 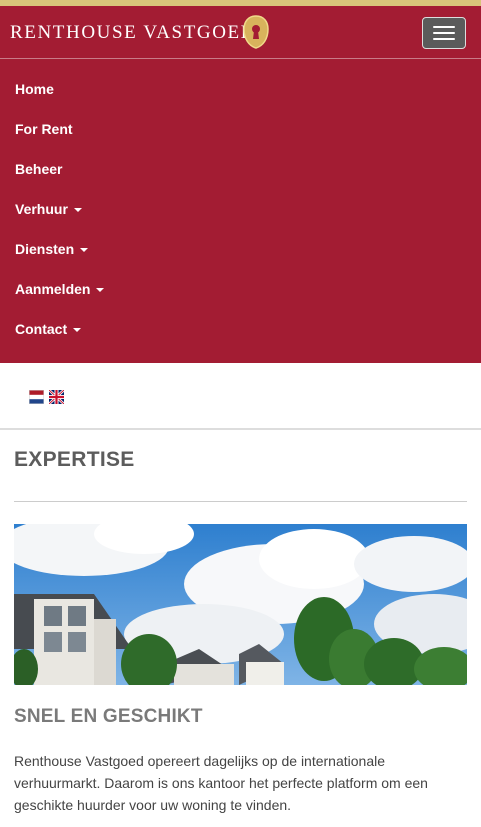 I want to click on nav-item-label: Beheer, so click(x=39, y=169).